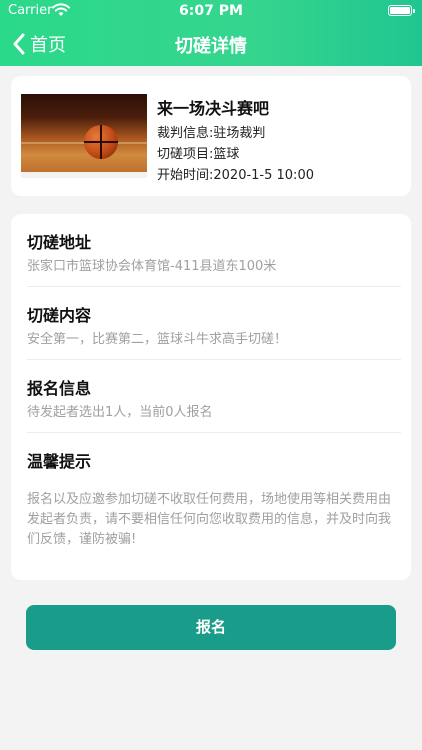  Describe the element at coordinates (120, 412) in the screenshot. I see `signup-info-text: 待发起者选出1人，当前0人报名` at that location.